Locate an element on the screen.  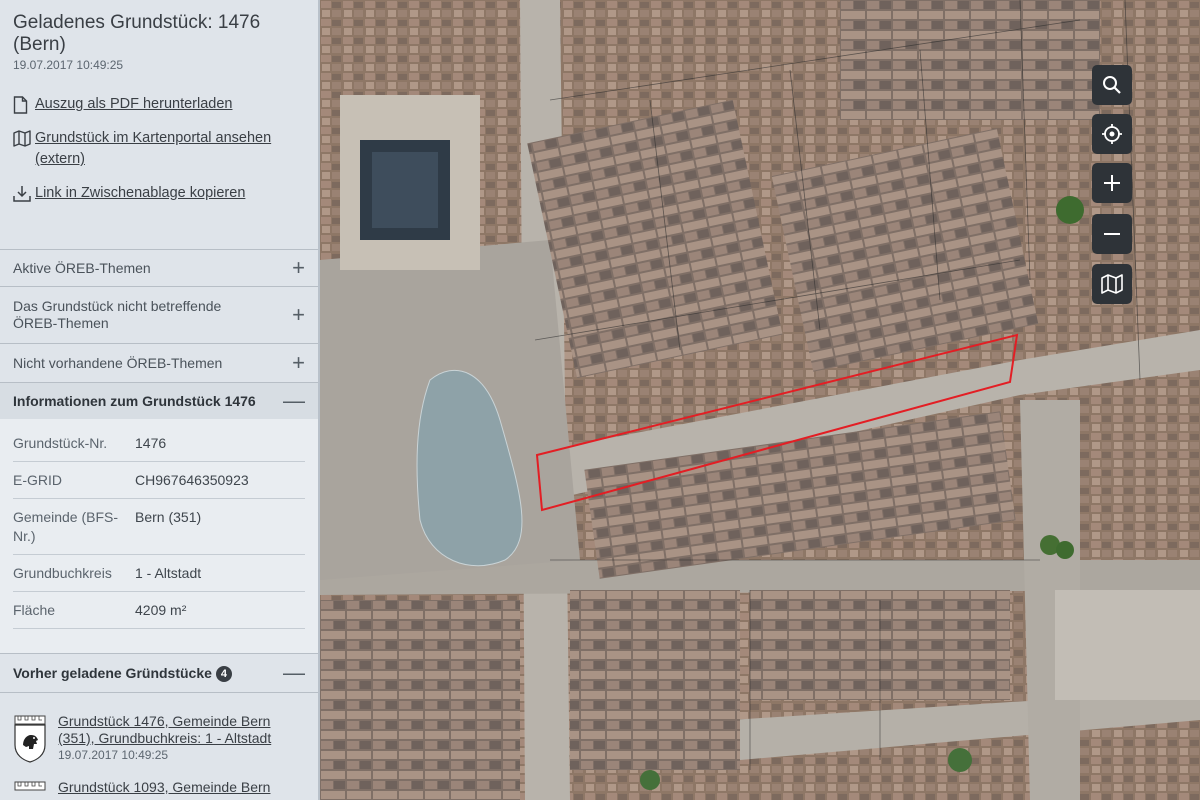
section-previous-parcels: Vorher geladene Gründstücke 4 — is located at coordinates (159, 673).